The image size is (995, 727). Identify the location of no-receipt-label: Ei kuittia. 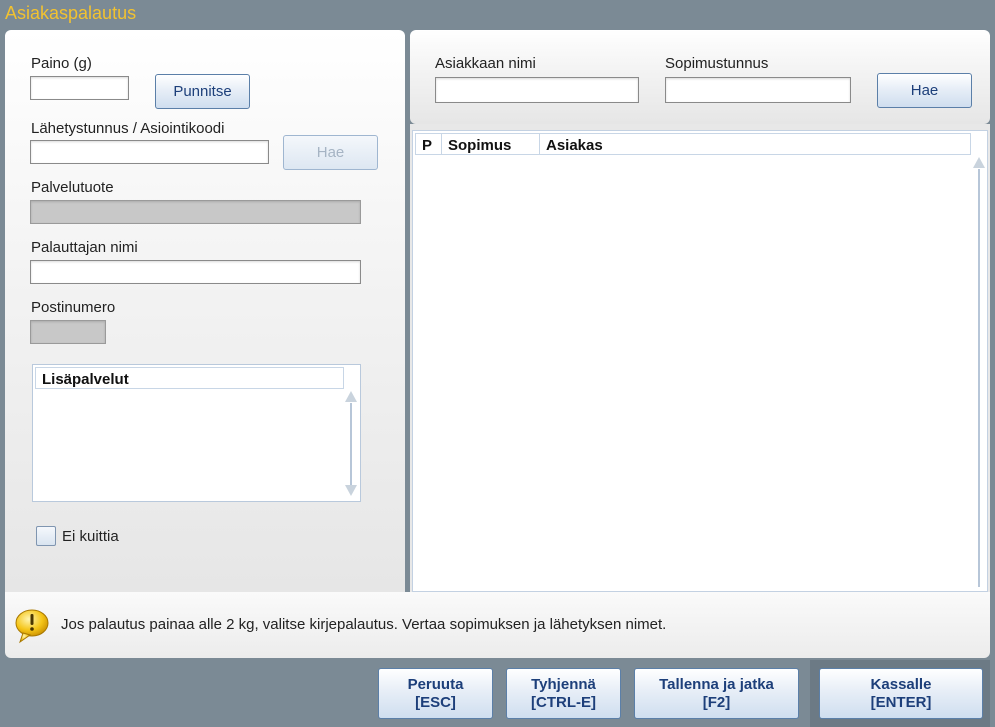
(90, 536).